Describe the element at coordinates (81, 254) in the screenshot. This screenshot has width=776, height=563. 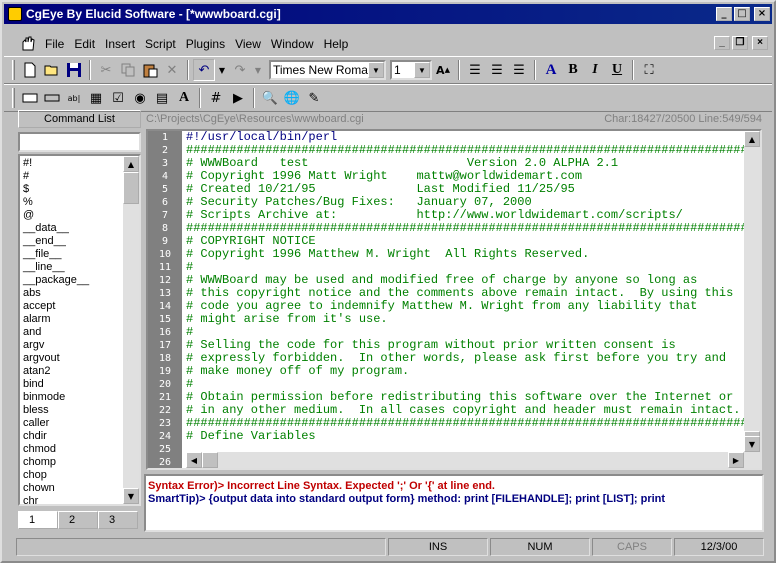
I see `command-item: __file__` at that location.